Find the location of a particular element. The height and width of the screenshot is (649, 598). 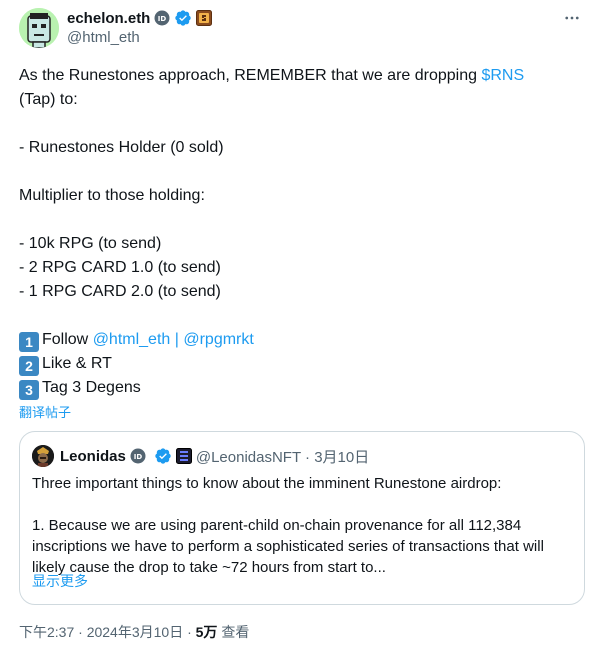

view-label: 查看 is located at coordinates (233, 632).